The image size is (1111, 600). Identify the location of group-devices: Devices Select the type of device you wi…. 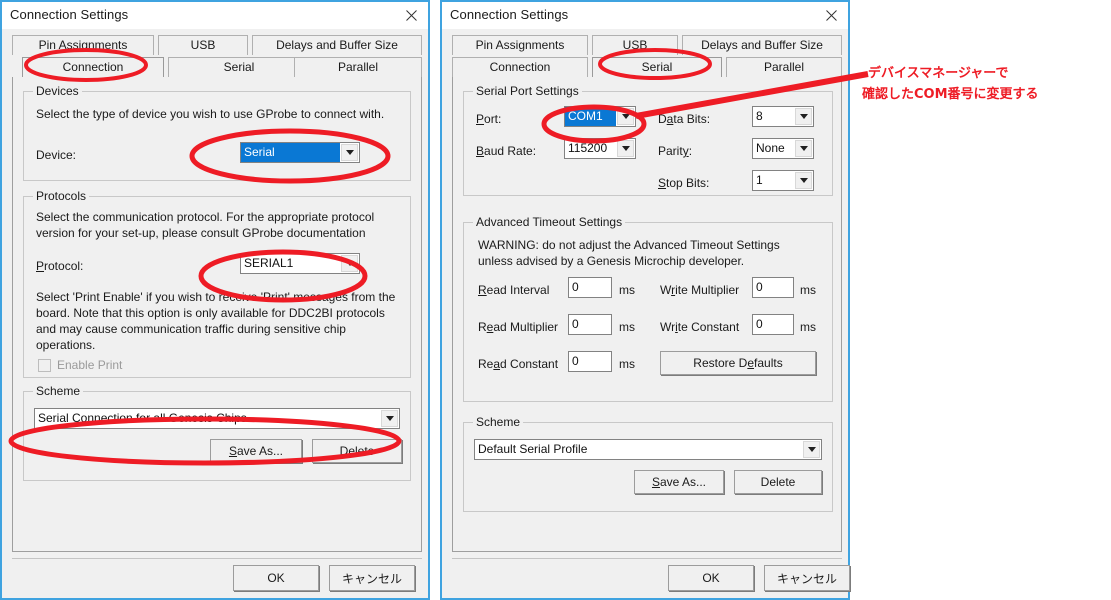
(217, 132).